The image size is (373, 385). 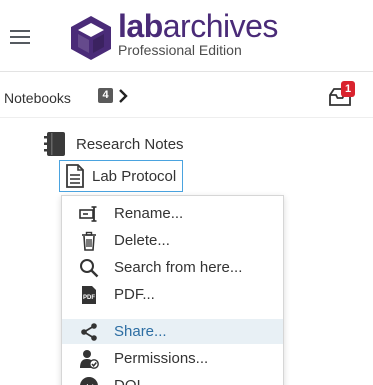 I want to click on tree-notebook-research-notes: Research Notes, so click(x=114, y=144).